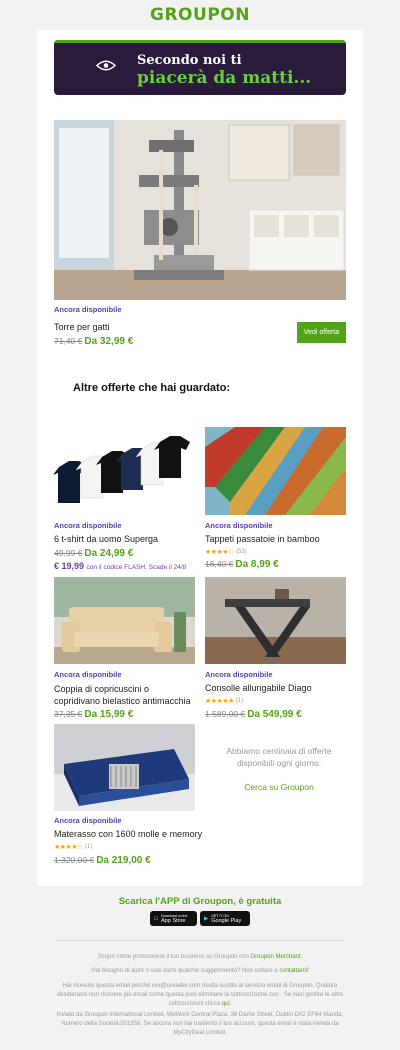 The image size is (400, 1050). What do you see at coordinates (227, 1004) in the screenshot?
I see `manage-subscriptions-link: qui.` at bounding box center [227, 1004].